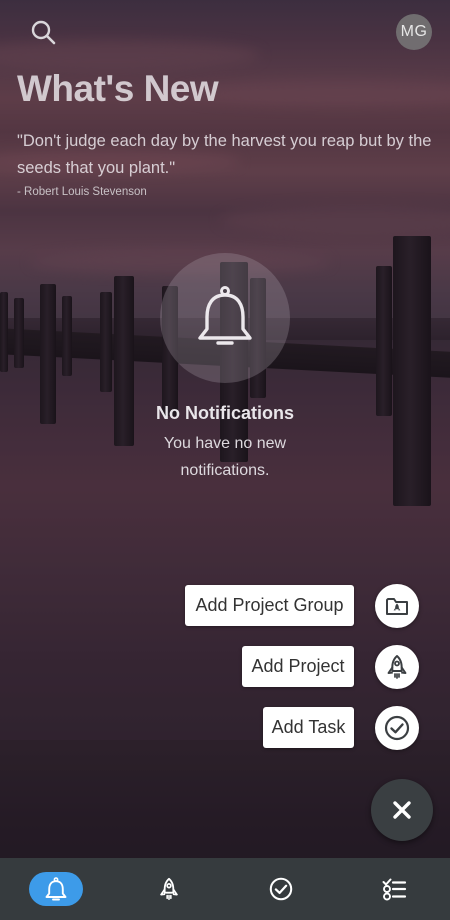 The image size is (450, 920). What do you see at coordinates (269, 605) in the screenshot?
I see `add-project-group-label: Add Project Group` at bounding box center [269, 605].